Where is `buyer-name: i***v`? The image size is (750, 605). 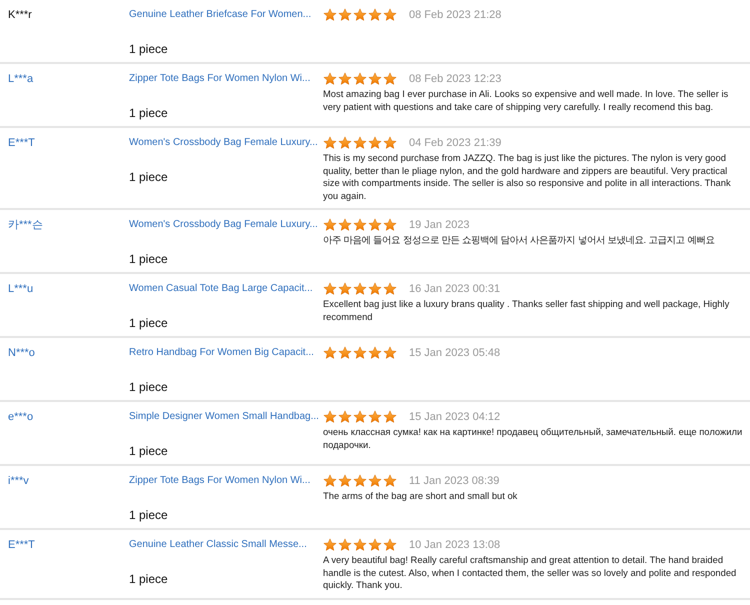 buyer-name: i***v is located at coordinates (68, 481).